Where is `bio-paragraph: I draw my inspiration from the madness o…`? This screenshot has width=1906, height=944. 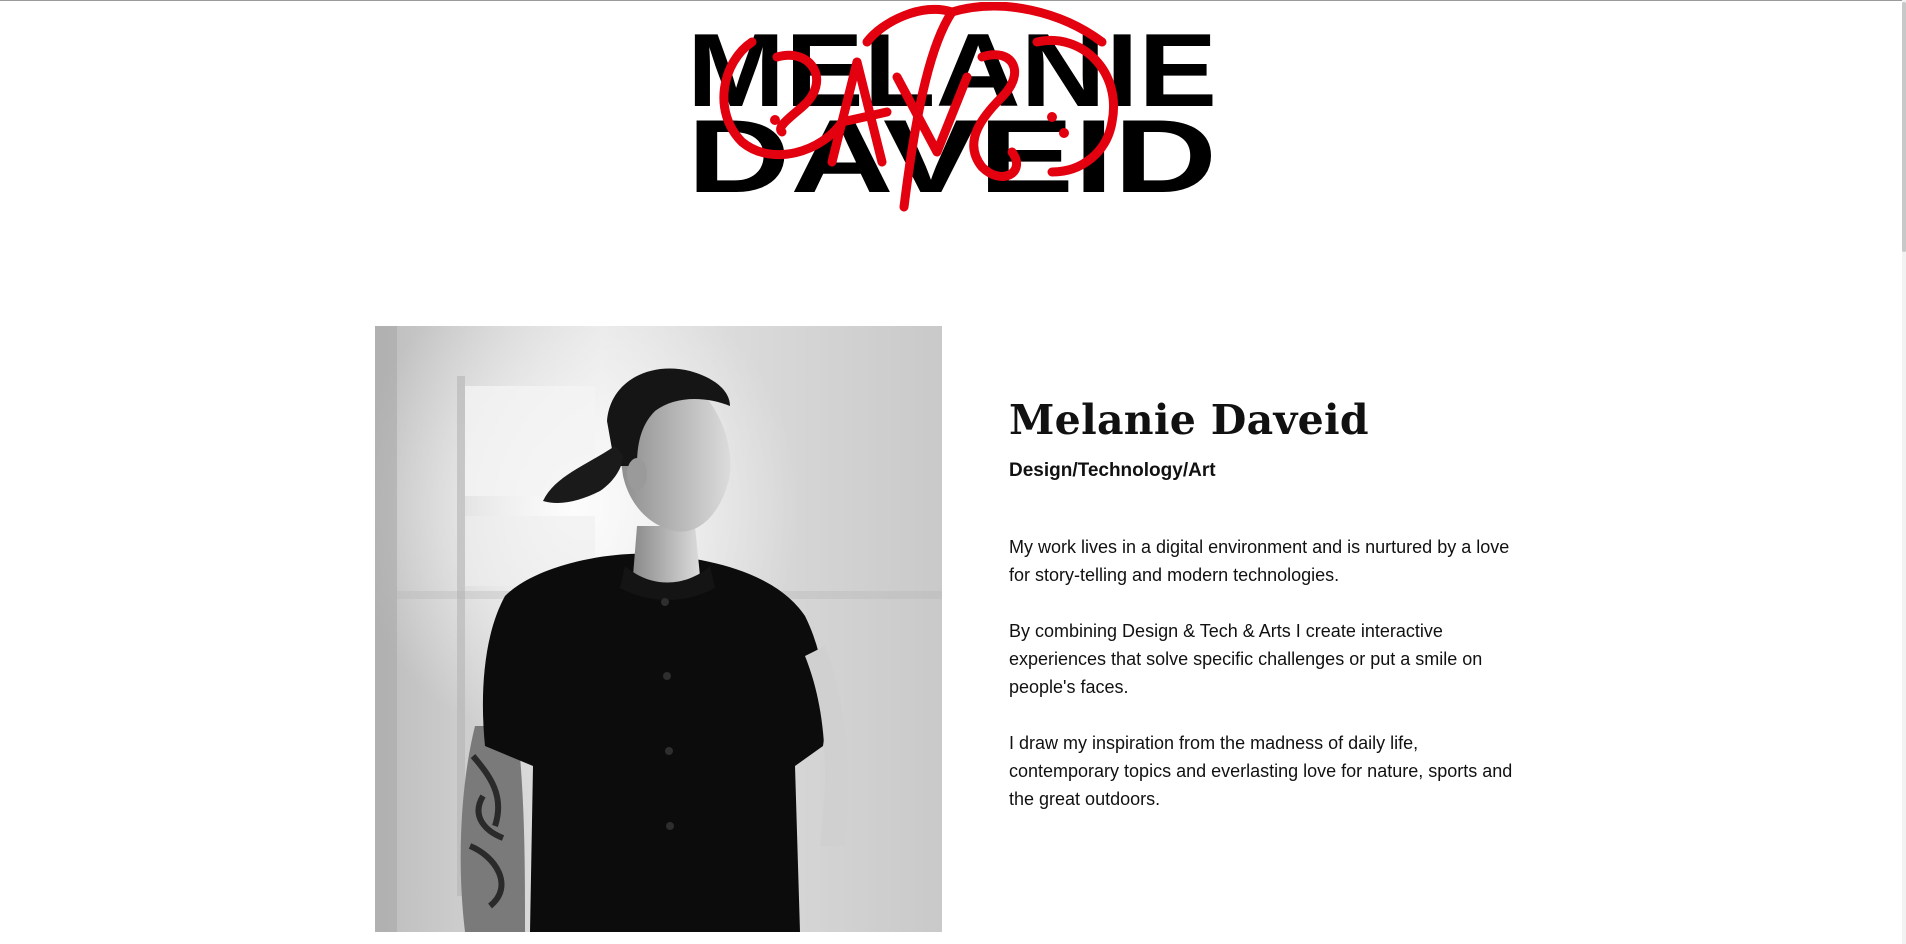 bio-paragraph: I draw my inspiration from the madness o… is located at coordinates (1261, 771).